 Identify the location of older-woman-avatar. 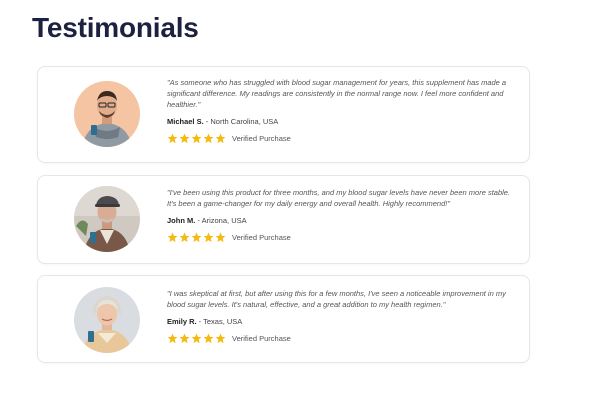
(107, 320).